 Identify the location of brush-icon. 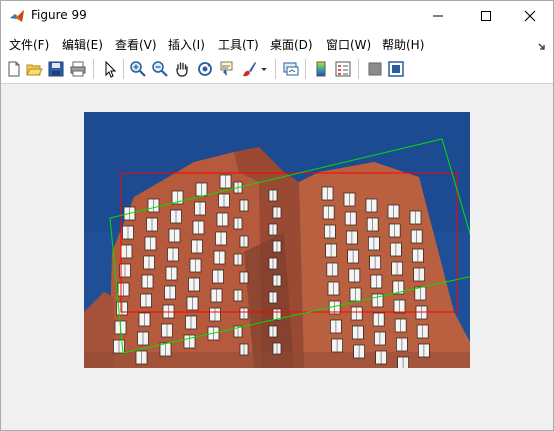
(249, 69).